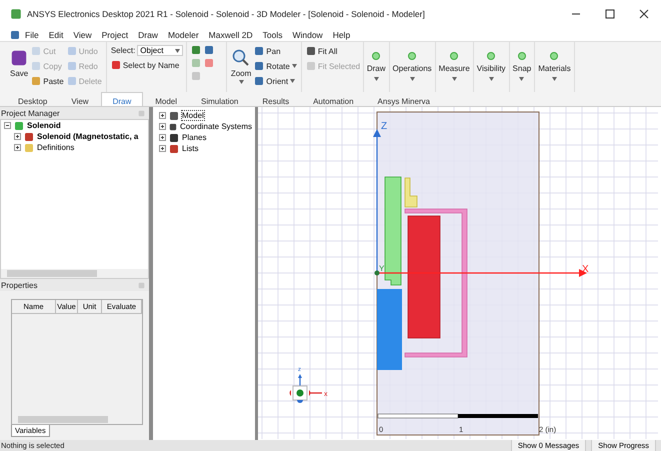 The height and width of the screenshot is (451, 661). I want to click on tree-item: Solenoid, so click(44, 125).